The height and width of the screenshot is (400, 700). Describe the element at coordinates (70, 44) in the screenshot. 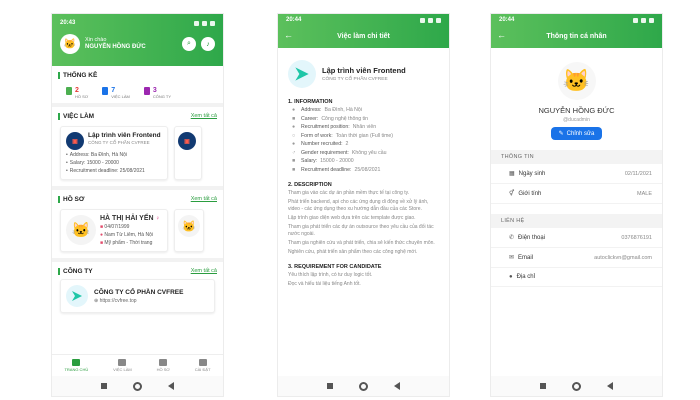

I see `avatar: 🐱` at that location.